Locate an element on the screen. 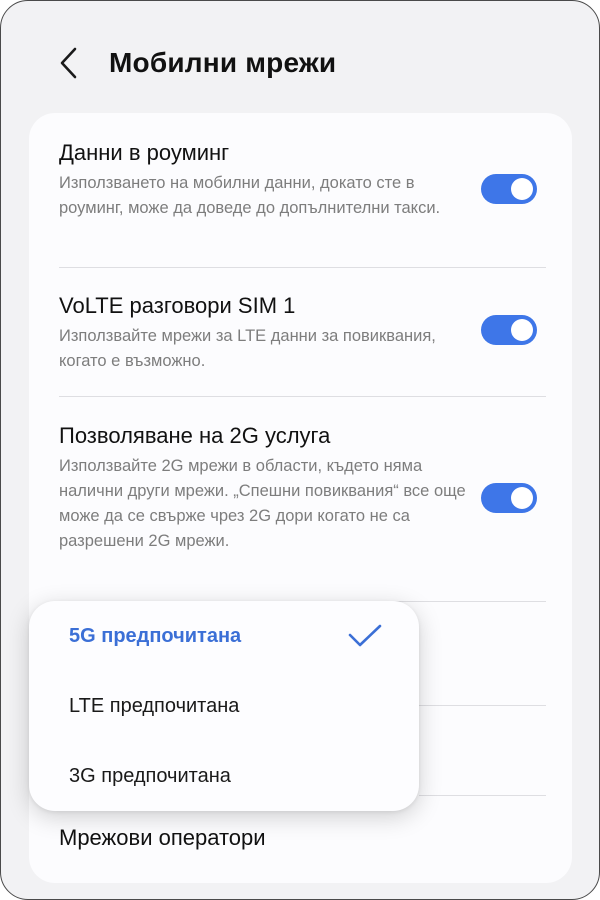 The image size is (600, 900). chevron-left-icon is located at coordinates (68, 63).